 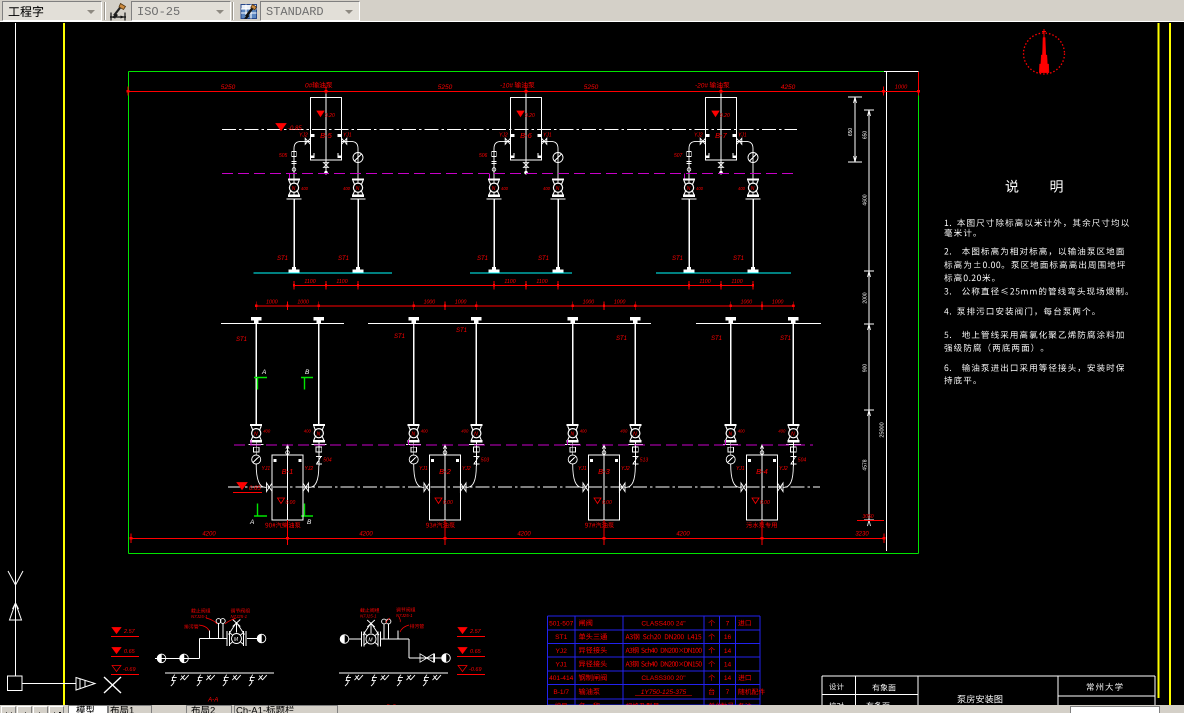 I want to click on svg-text: B-1, so click(x=288, y=471).